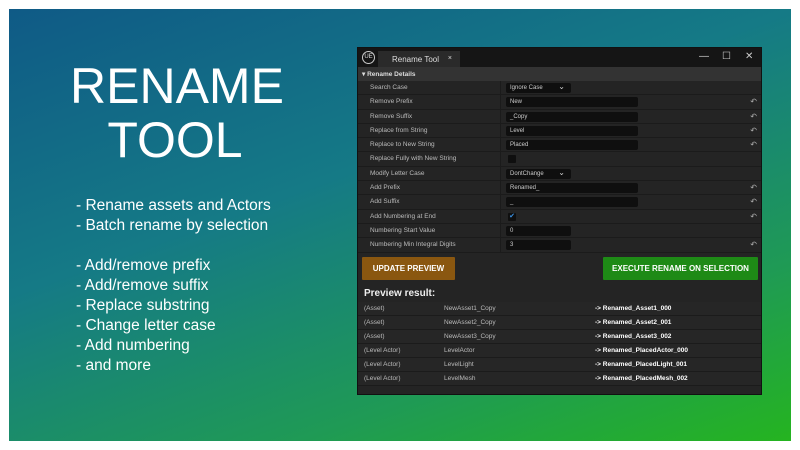 This screenshot has width=800, height=450. I want to click on text-input: Level, so click(572, 130).